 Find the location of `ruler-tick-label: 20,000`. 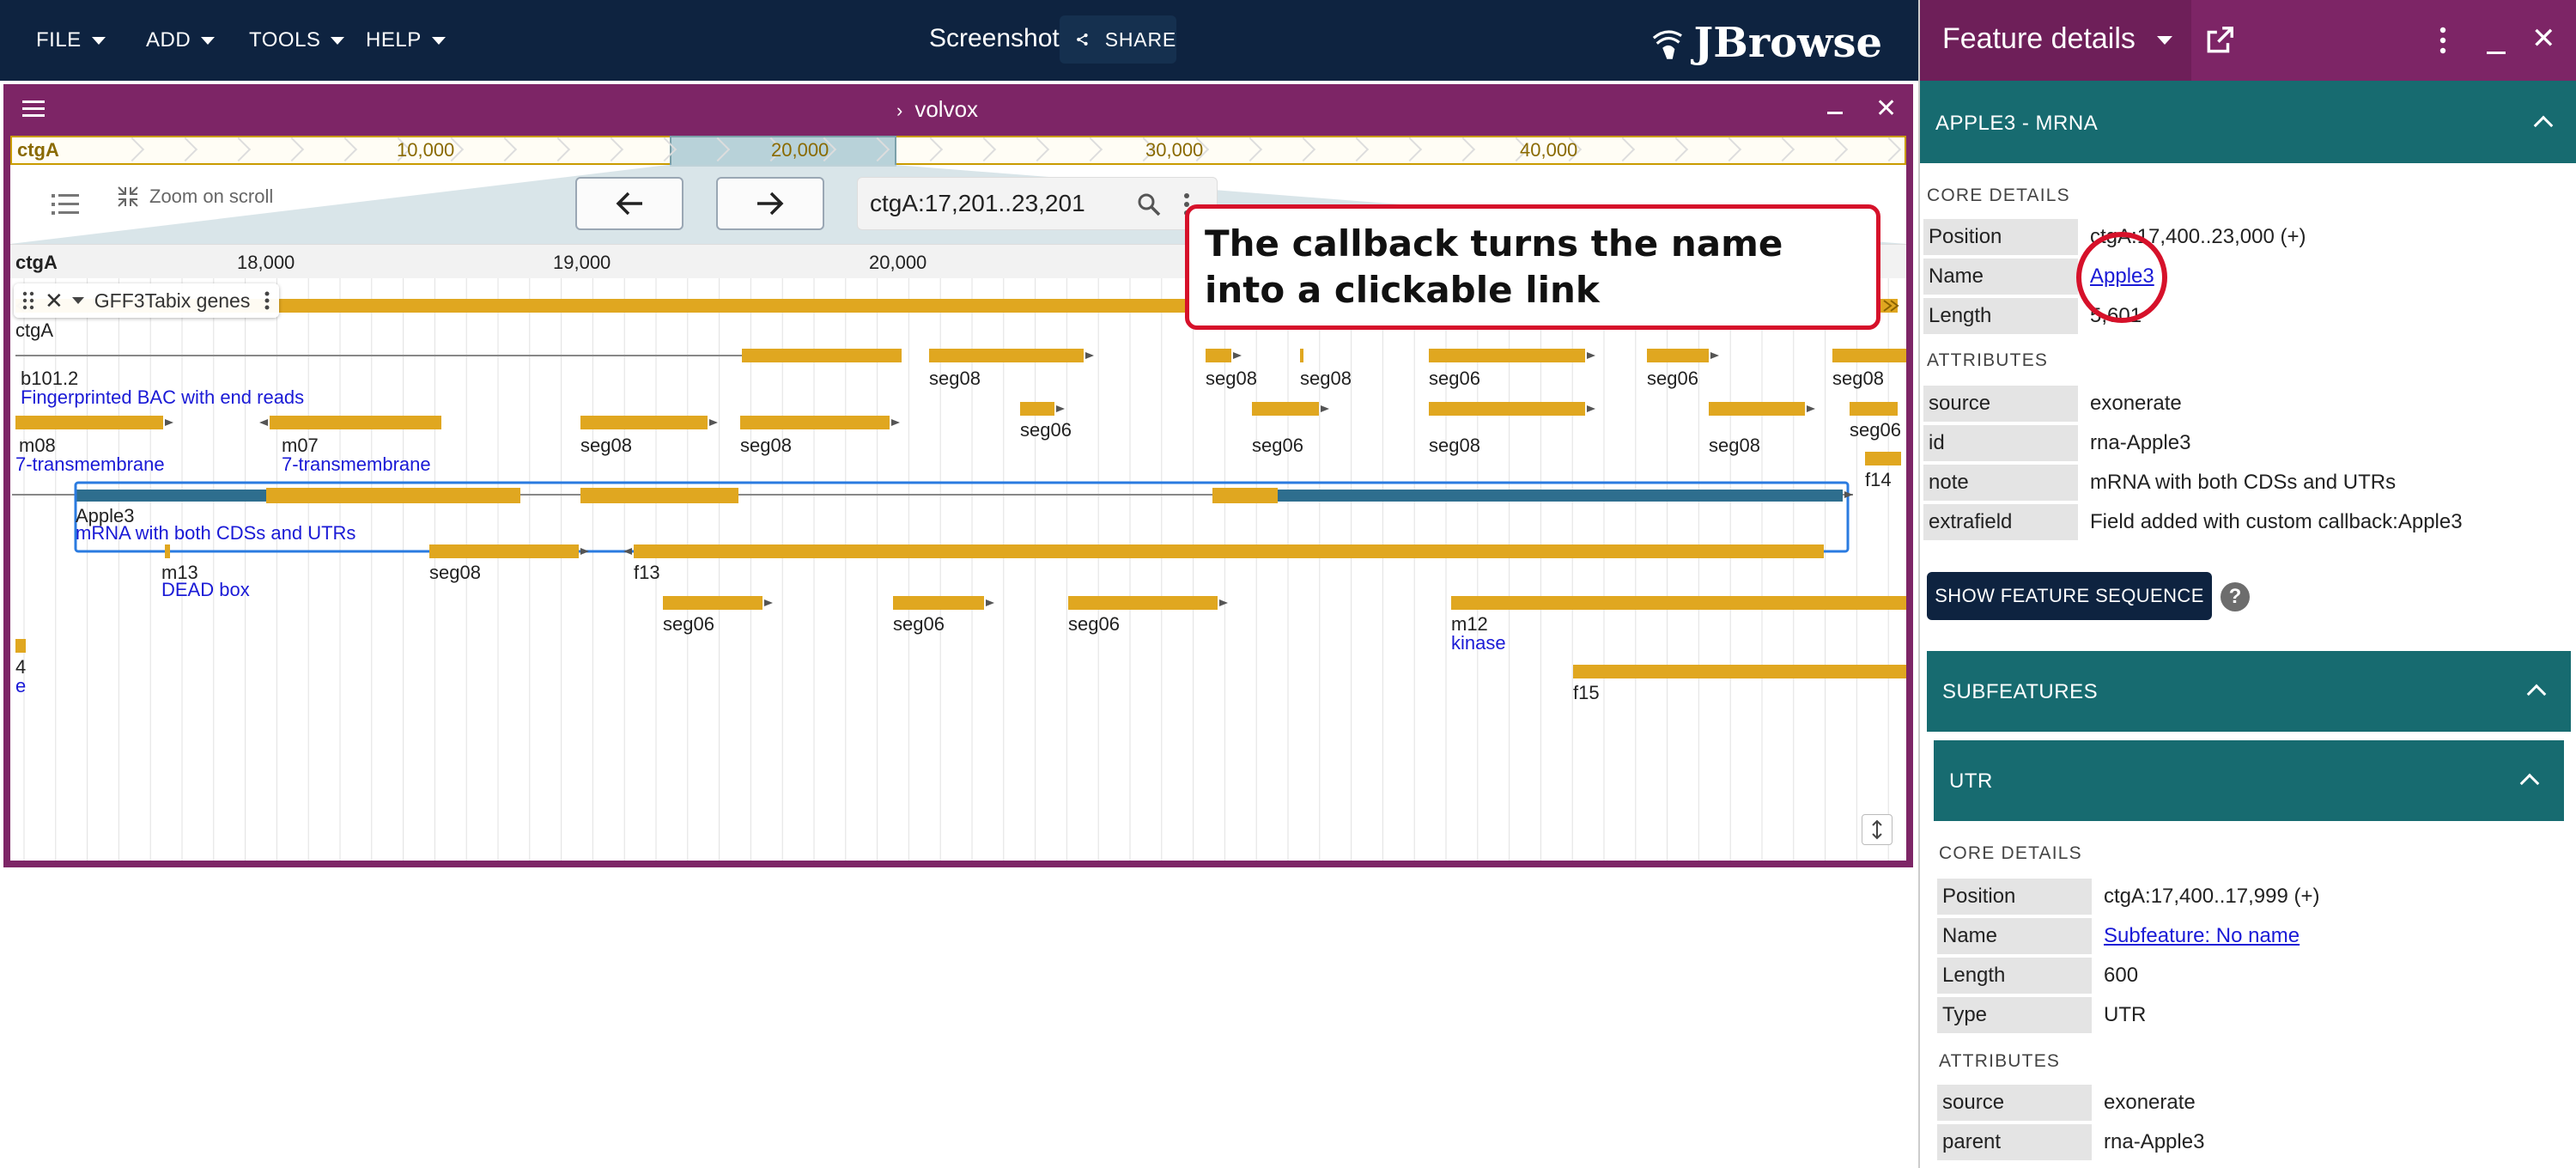

ruler-tick-label: 20,000 is located at coordinates (898, 262).